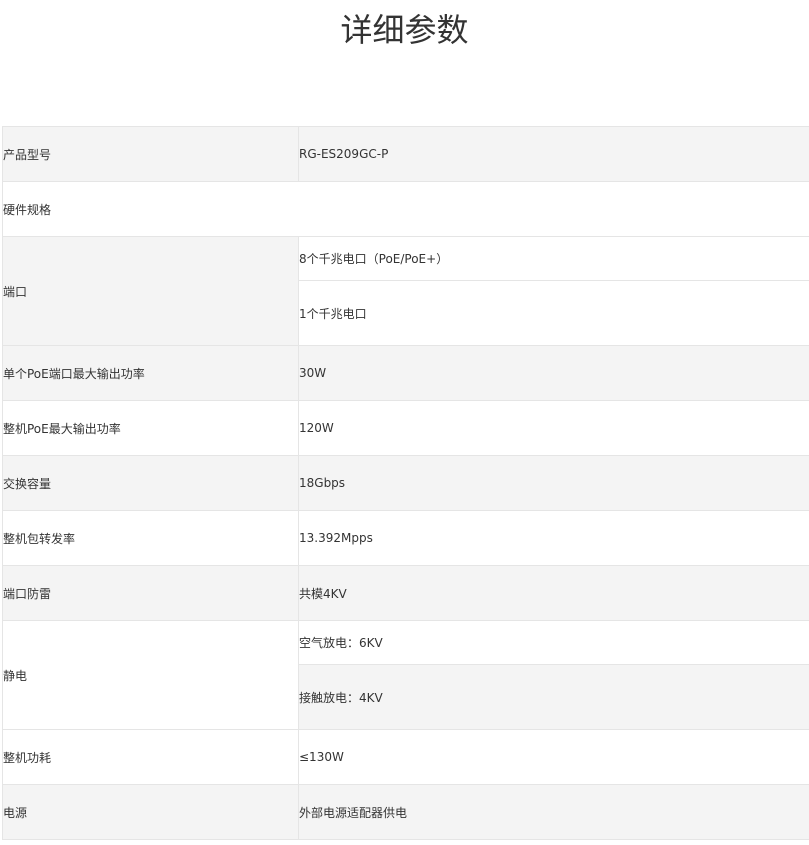 The width and height of the screenshot is (809, 845). What do you see at coordinates (150, 428) in the screenshot?
I see `spec-label-total-poe: 整机PoE最大输出功率` at bounding box center [150, 428].